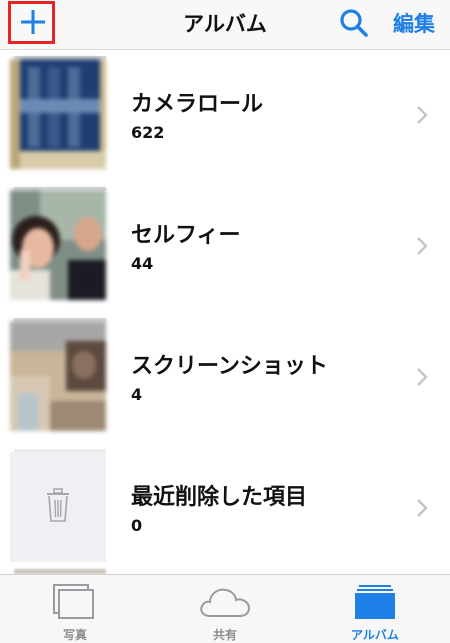  Describe the element at coordinates (375, 635) in the screenshot. I see `tab-label: アルバム` at that location.